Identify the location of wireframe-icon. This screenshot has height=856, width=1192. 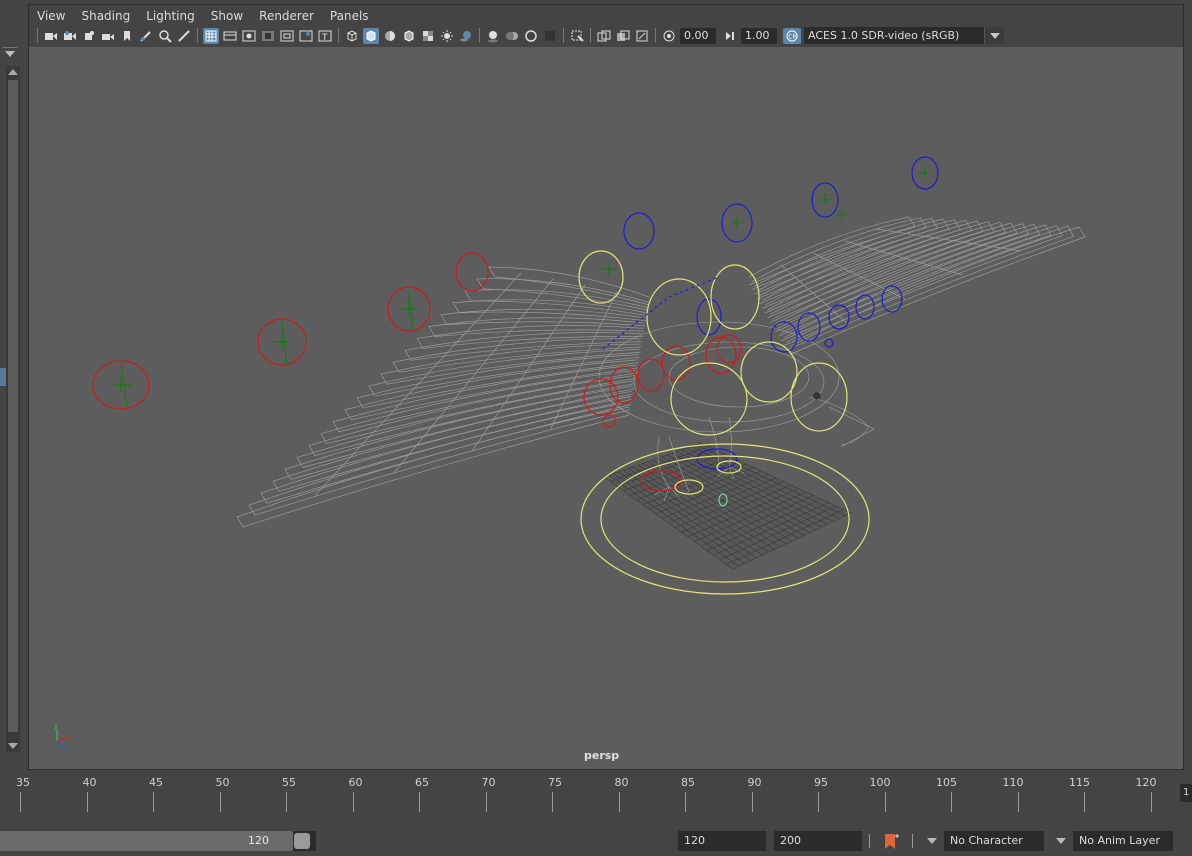
(352, 36).